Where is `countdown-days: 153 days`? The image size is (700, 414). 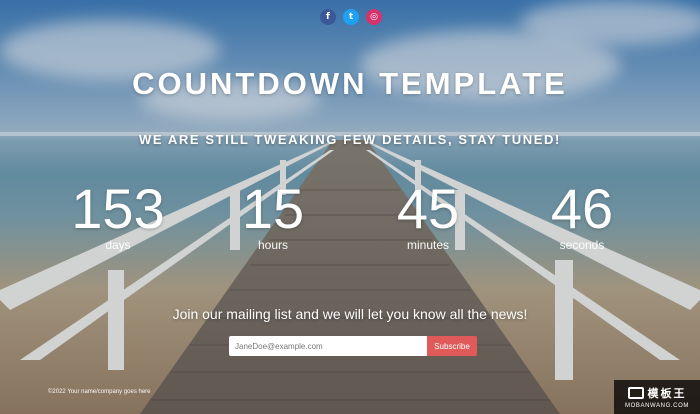 countdown-days: 153 days is located at coordinates (118, 215).